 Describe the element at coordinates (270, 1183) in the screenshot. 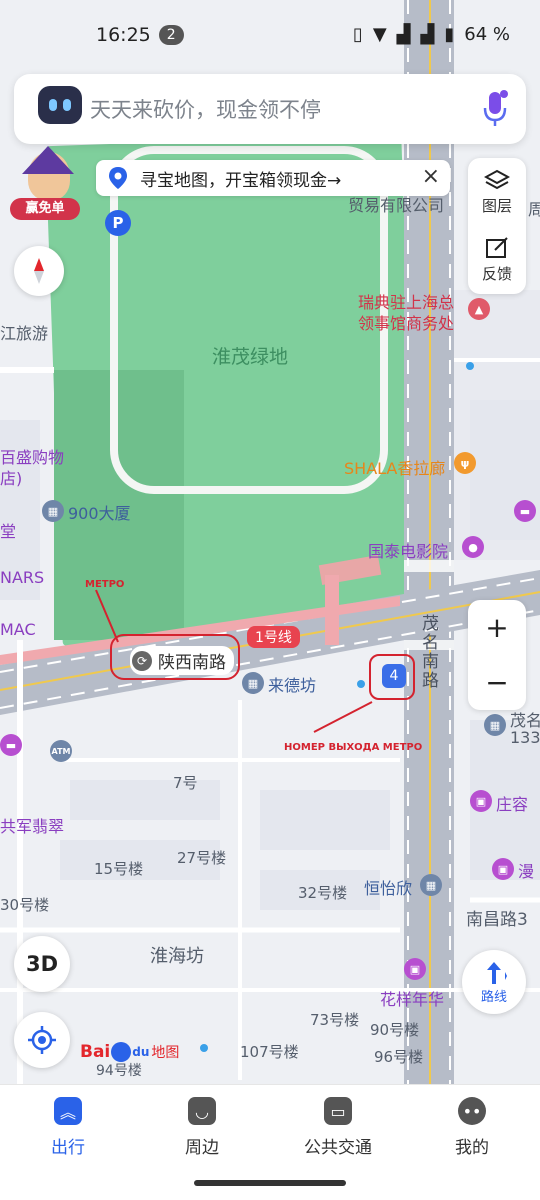

I see `home-indicator` at that location.